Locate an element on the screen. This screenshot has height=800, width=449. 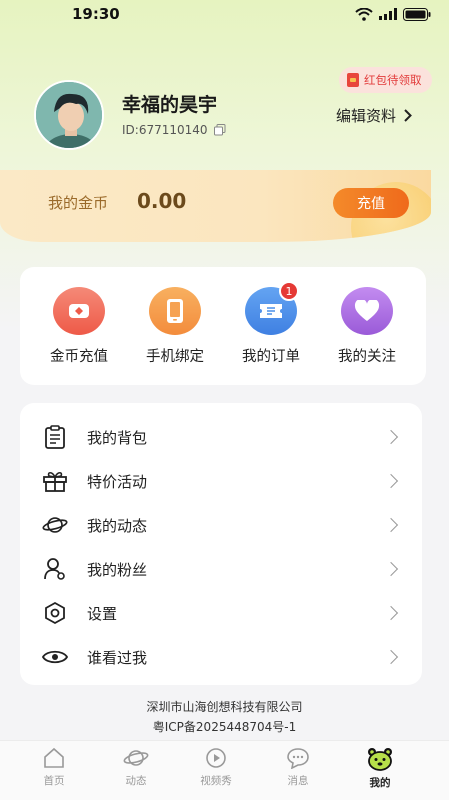
coin-card: 我的金币 0.00 充值 is located at coordinates (215, 206).